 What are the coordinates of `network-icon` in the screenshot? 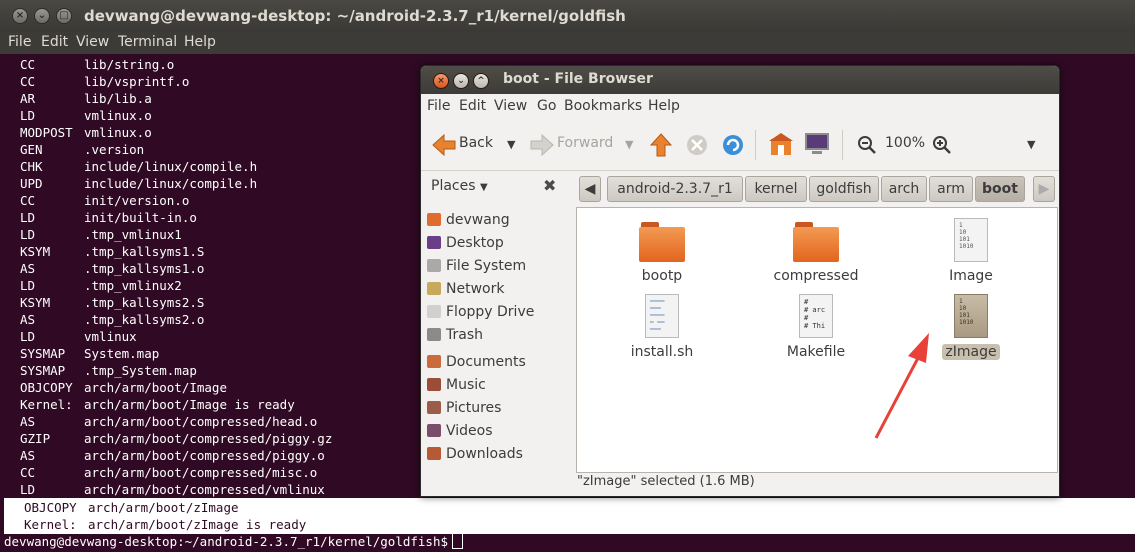 It's located at (434, 288).